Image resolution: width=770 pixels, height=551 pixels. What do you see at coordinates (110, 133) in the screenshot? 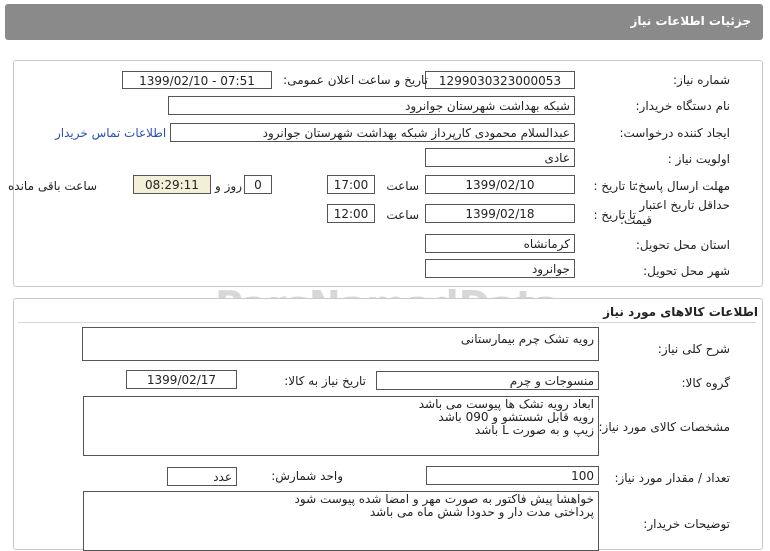
I see `buyer-contact-link: اطلاعات تماس خریدار` at bounding box center [110, 133].